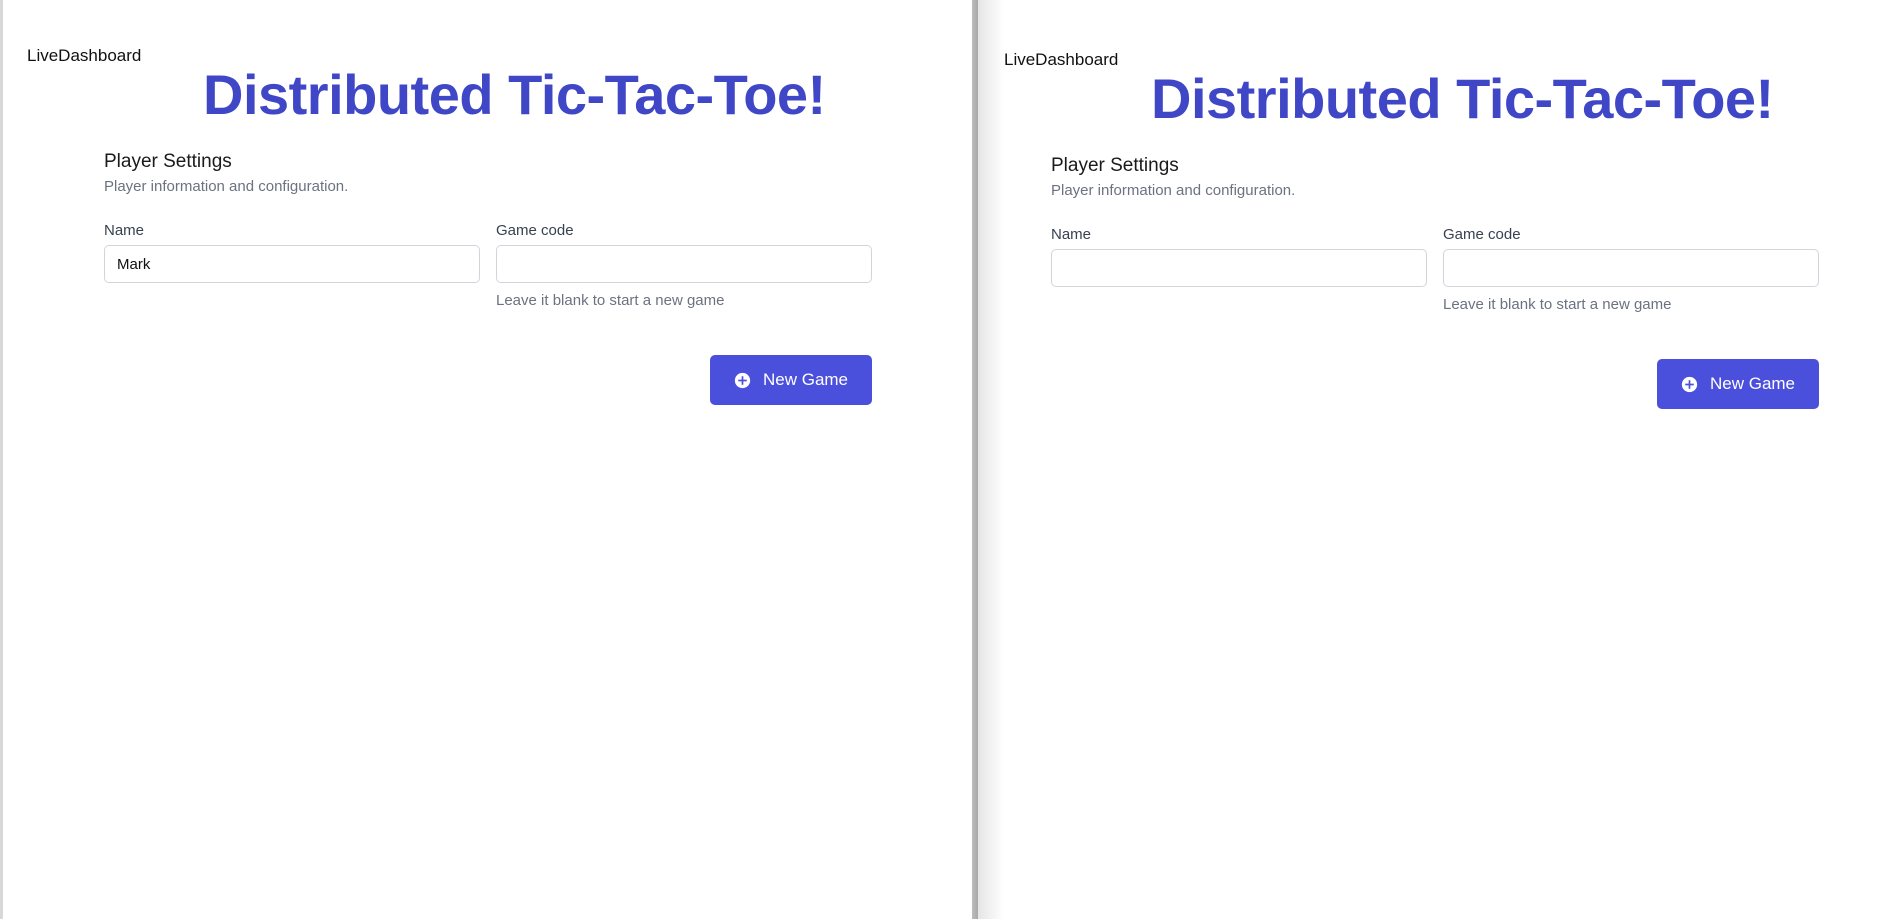  Describe the element at coordinates (975, 459) in the screenshot. I see `window-divider` at that location.